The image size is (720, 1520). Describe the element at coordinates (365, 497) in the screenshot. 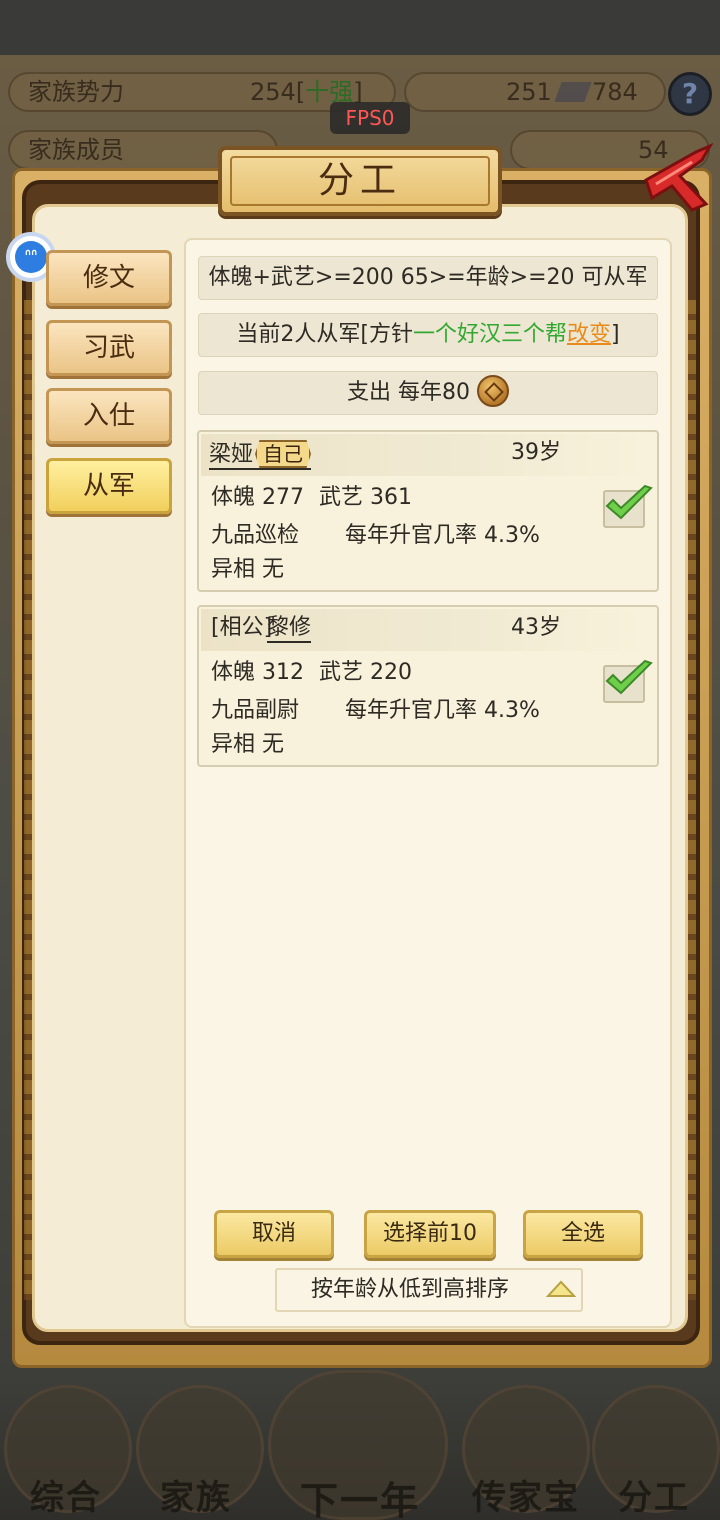

I see `member-martial: 武艺 361` at that location.